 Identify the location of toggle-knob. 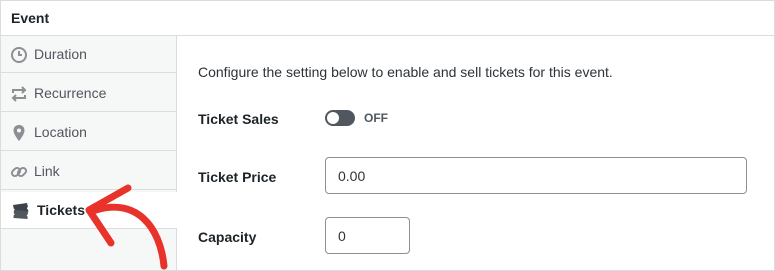
(333, 118).